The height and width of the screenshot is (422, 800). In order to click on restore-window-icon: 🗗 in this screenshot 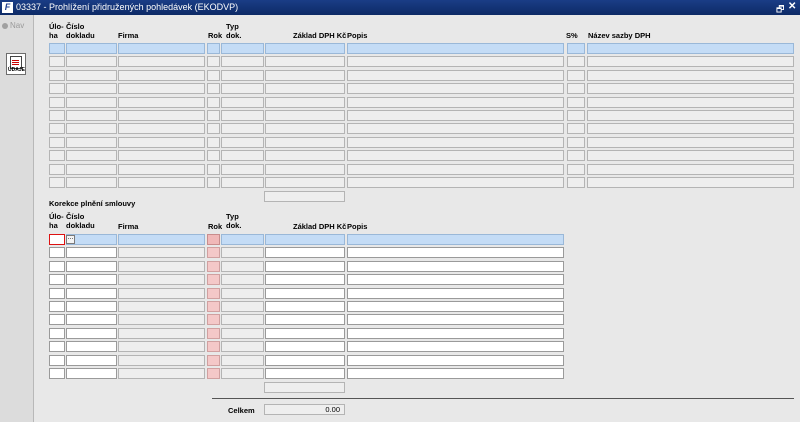, I will do `click(780, 10)`.